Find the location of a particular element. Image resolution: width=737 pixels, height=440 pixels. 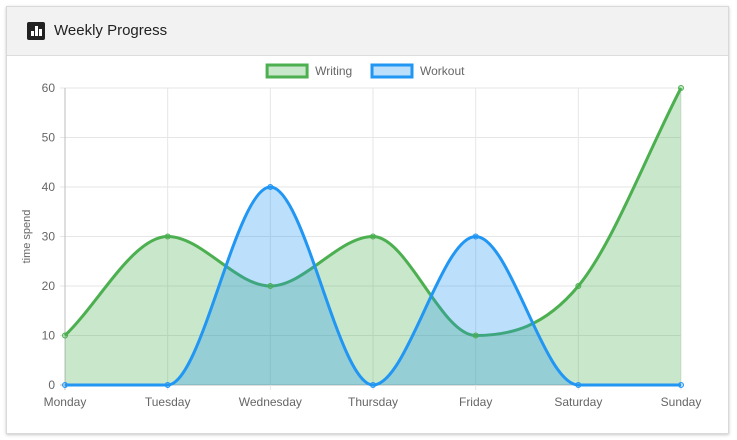

legend-label-workout: Workout is located at coordinates (442, 71).